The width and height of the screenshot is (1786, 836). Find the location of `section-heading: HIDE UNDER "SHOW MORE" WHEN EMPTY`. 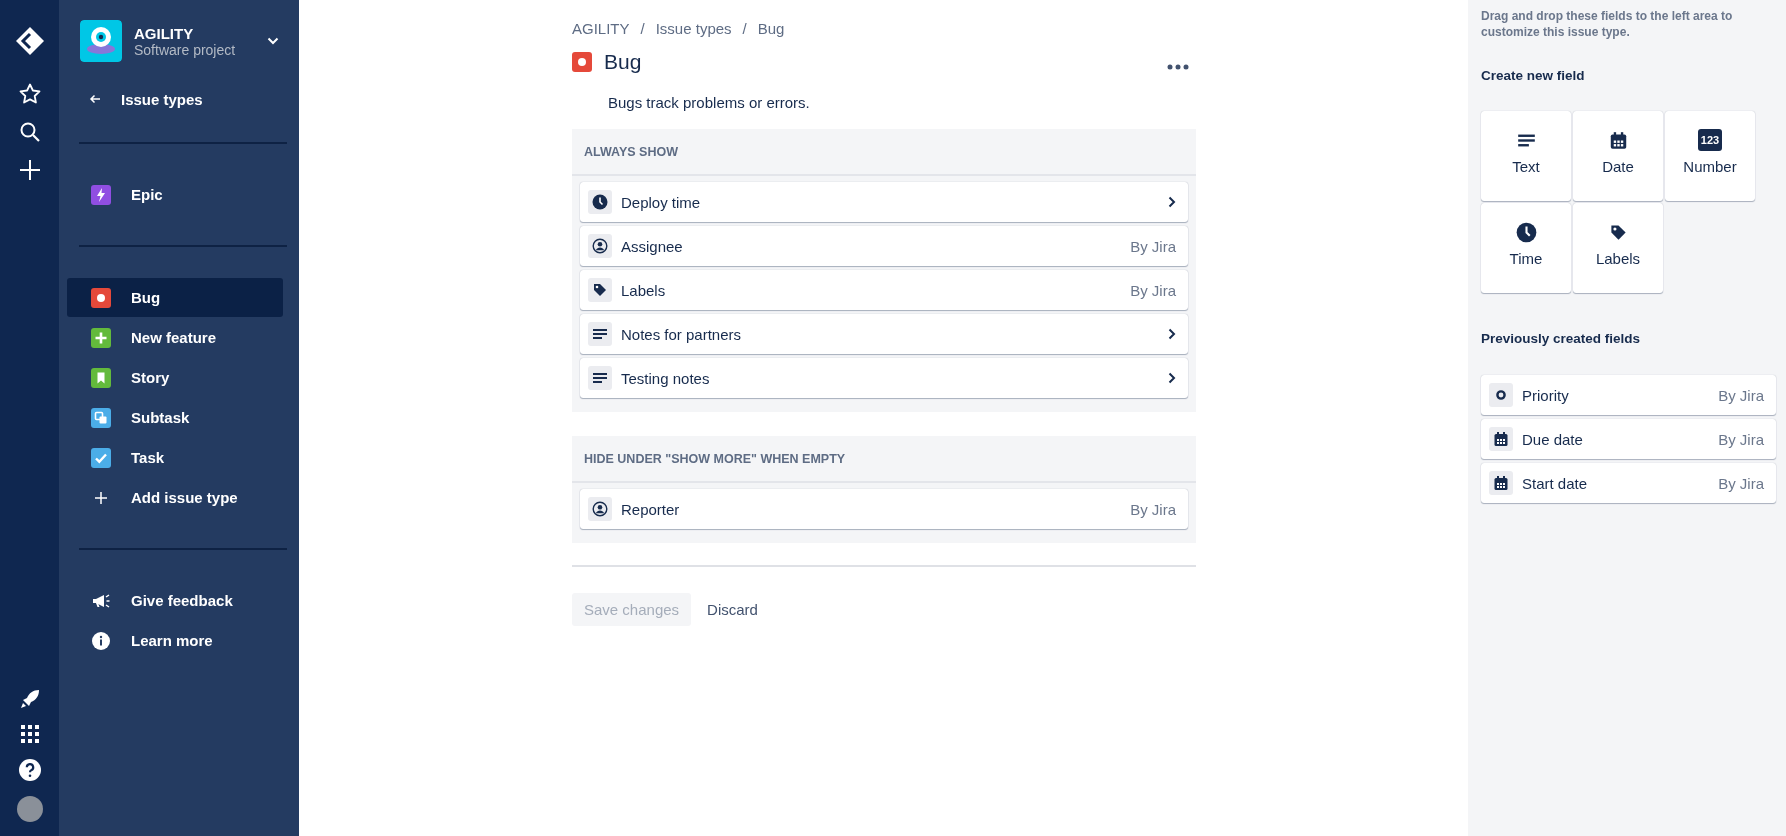

section-heading: HIDE UNDER "SHOW MORE" WHEN EMPTY is located at coordinates (884, 459).